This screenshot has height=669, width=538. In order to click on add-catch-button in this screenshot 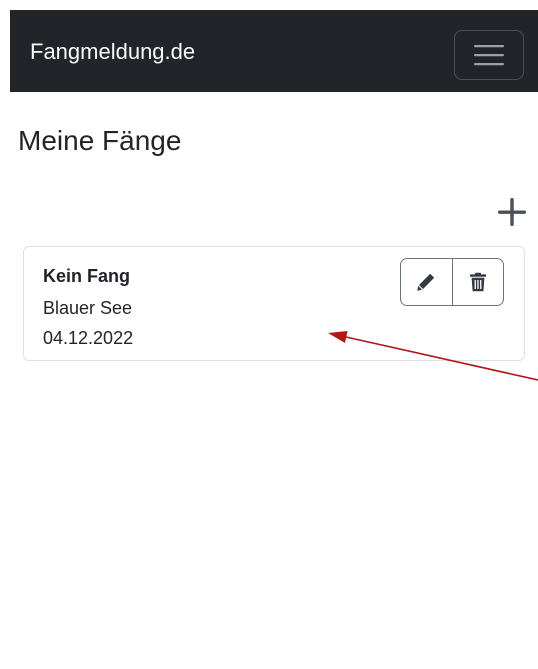, I will do `click(512, 212)`.